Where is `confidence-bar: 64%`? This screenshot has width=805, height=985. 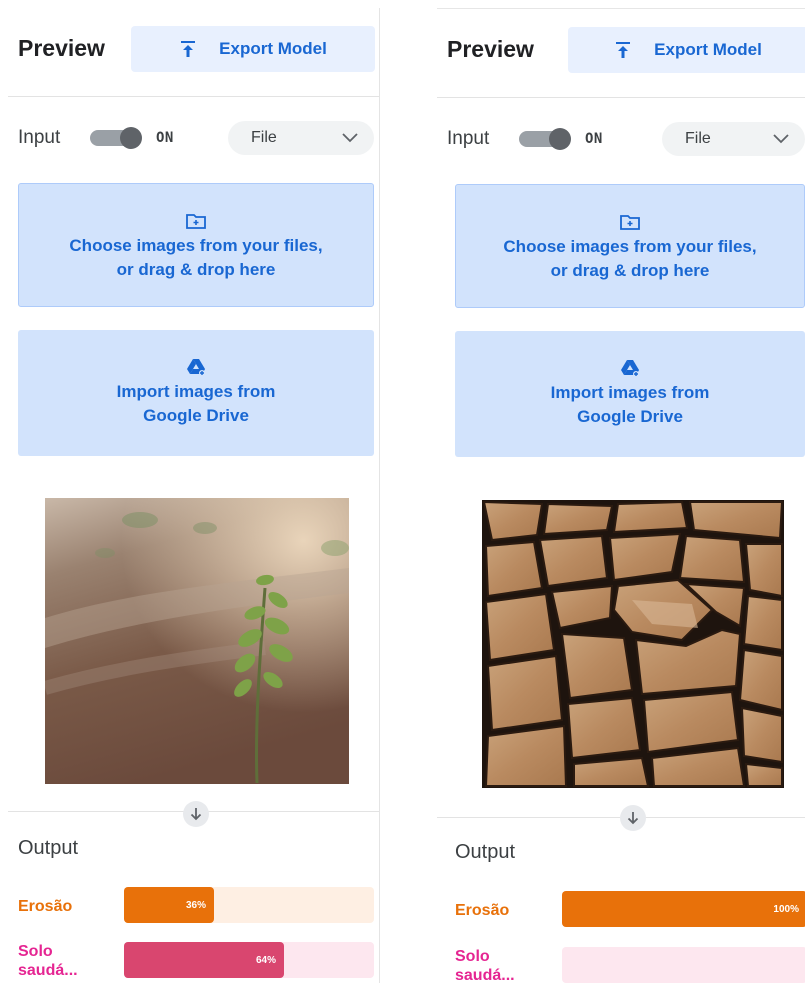
confidence-bar: 64% is located at coordinates (249, 960).